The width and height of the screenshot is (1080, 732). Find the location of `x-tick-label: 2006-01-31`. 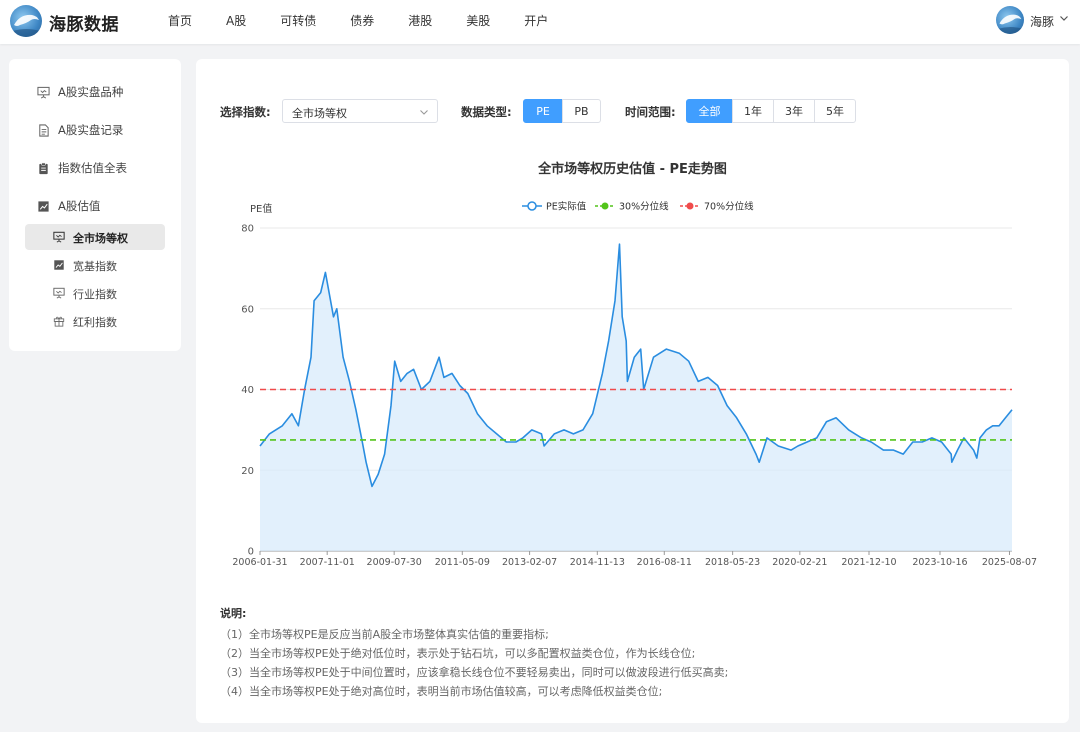

x-tick-label: 2006-01-31 is located at coordinates (259, 562).